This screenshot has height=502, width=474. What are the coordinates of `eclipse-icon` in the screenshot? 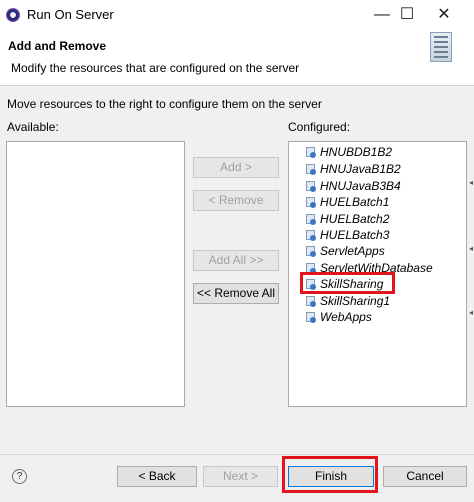 It's located at (13, 15).